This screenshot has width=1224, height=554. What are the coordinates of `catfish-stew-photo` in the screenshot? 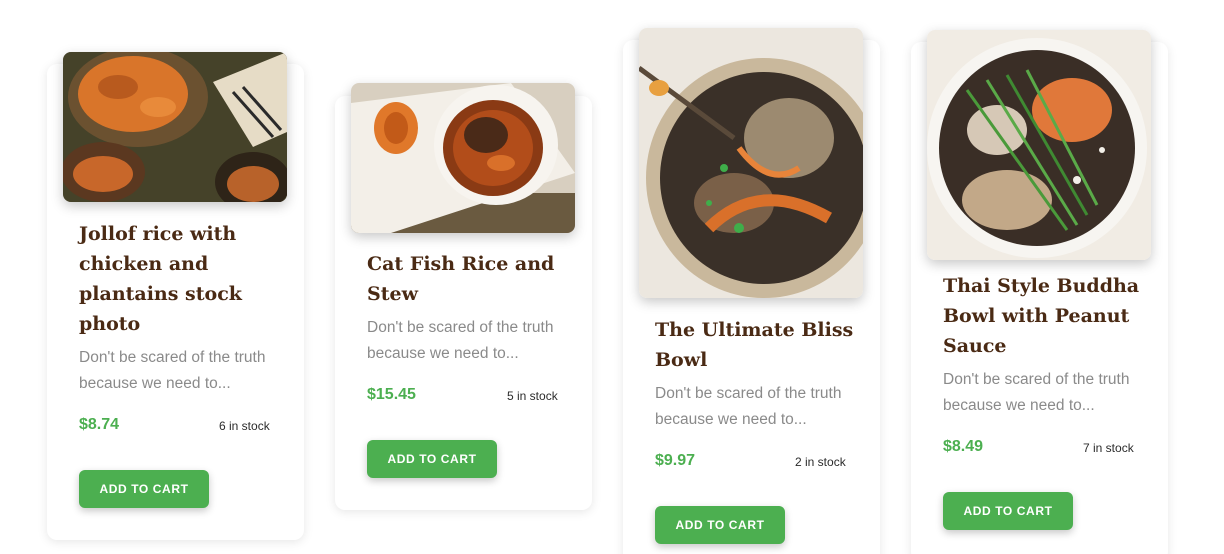 It's located at (463, 158).